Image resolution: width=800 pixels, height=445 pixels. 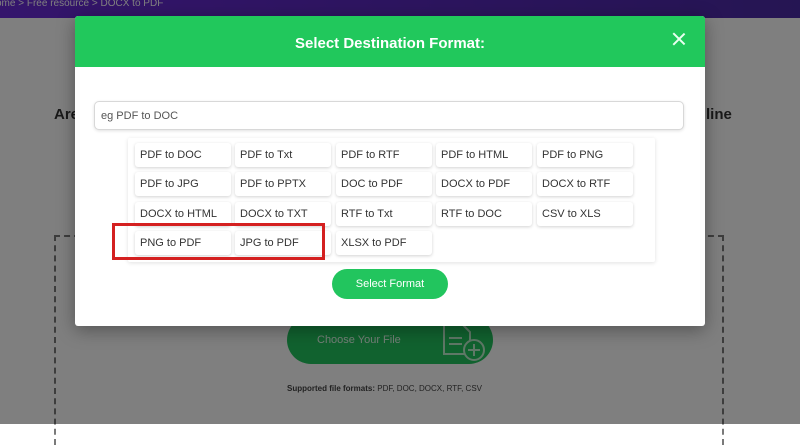 I want to click on format-option: PDF to RTF, so click(x=384, y=155).